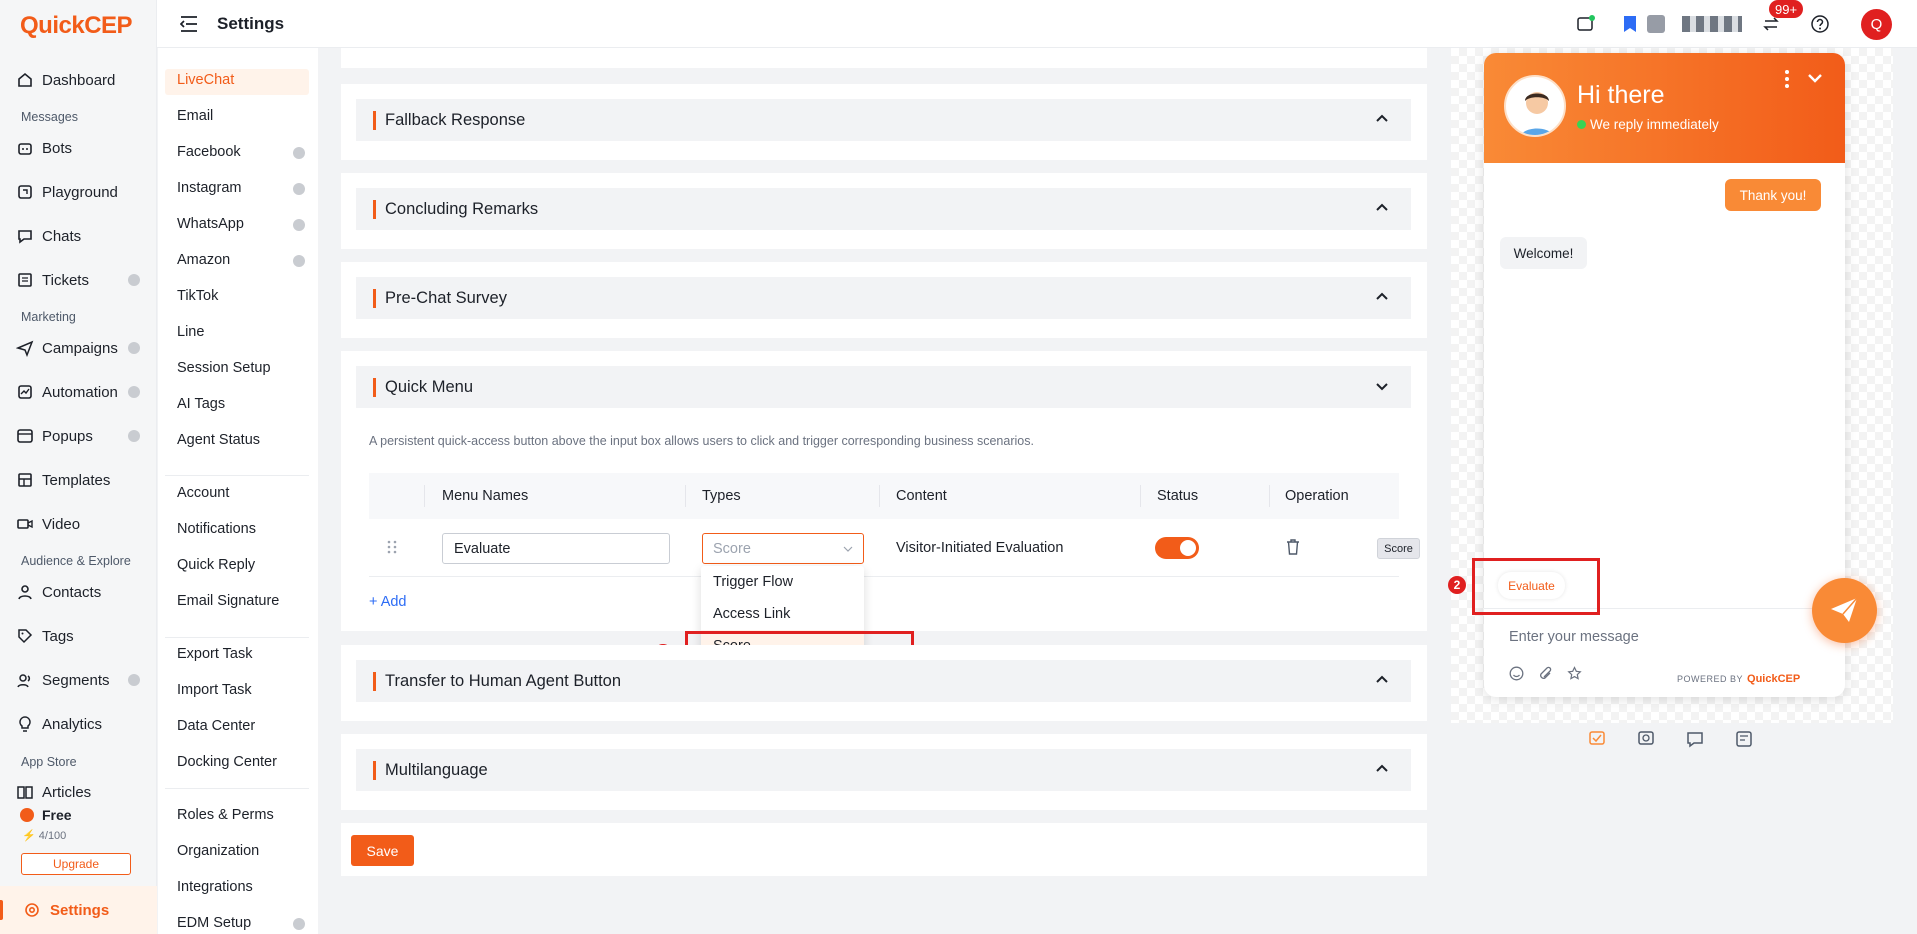  What do you see at coordinates (78, 148) in the screenshot?
I see `nav-bots: Bots` at bounding box center [78, 148].